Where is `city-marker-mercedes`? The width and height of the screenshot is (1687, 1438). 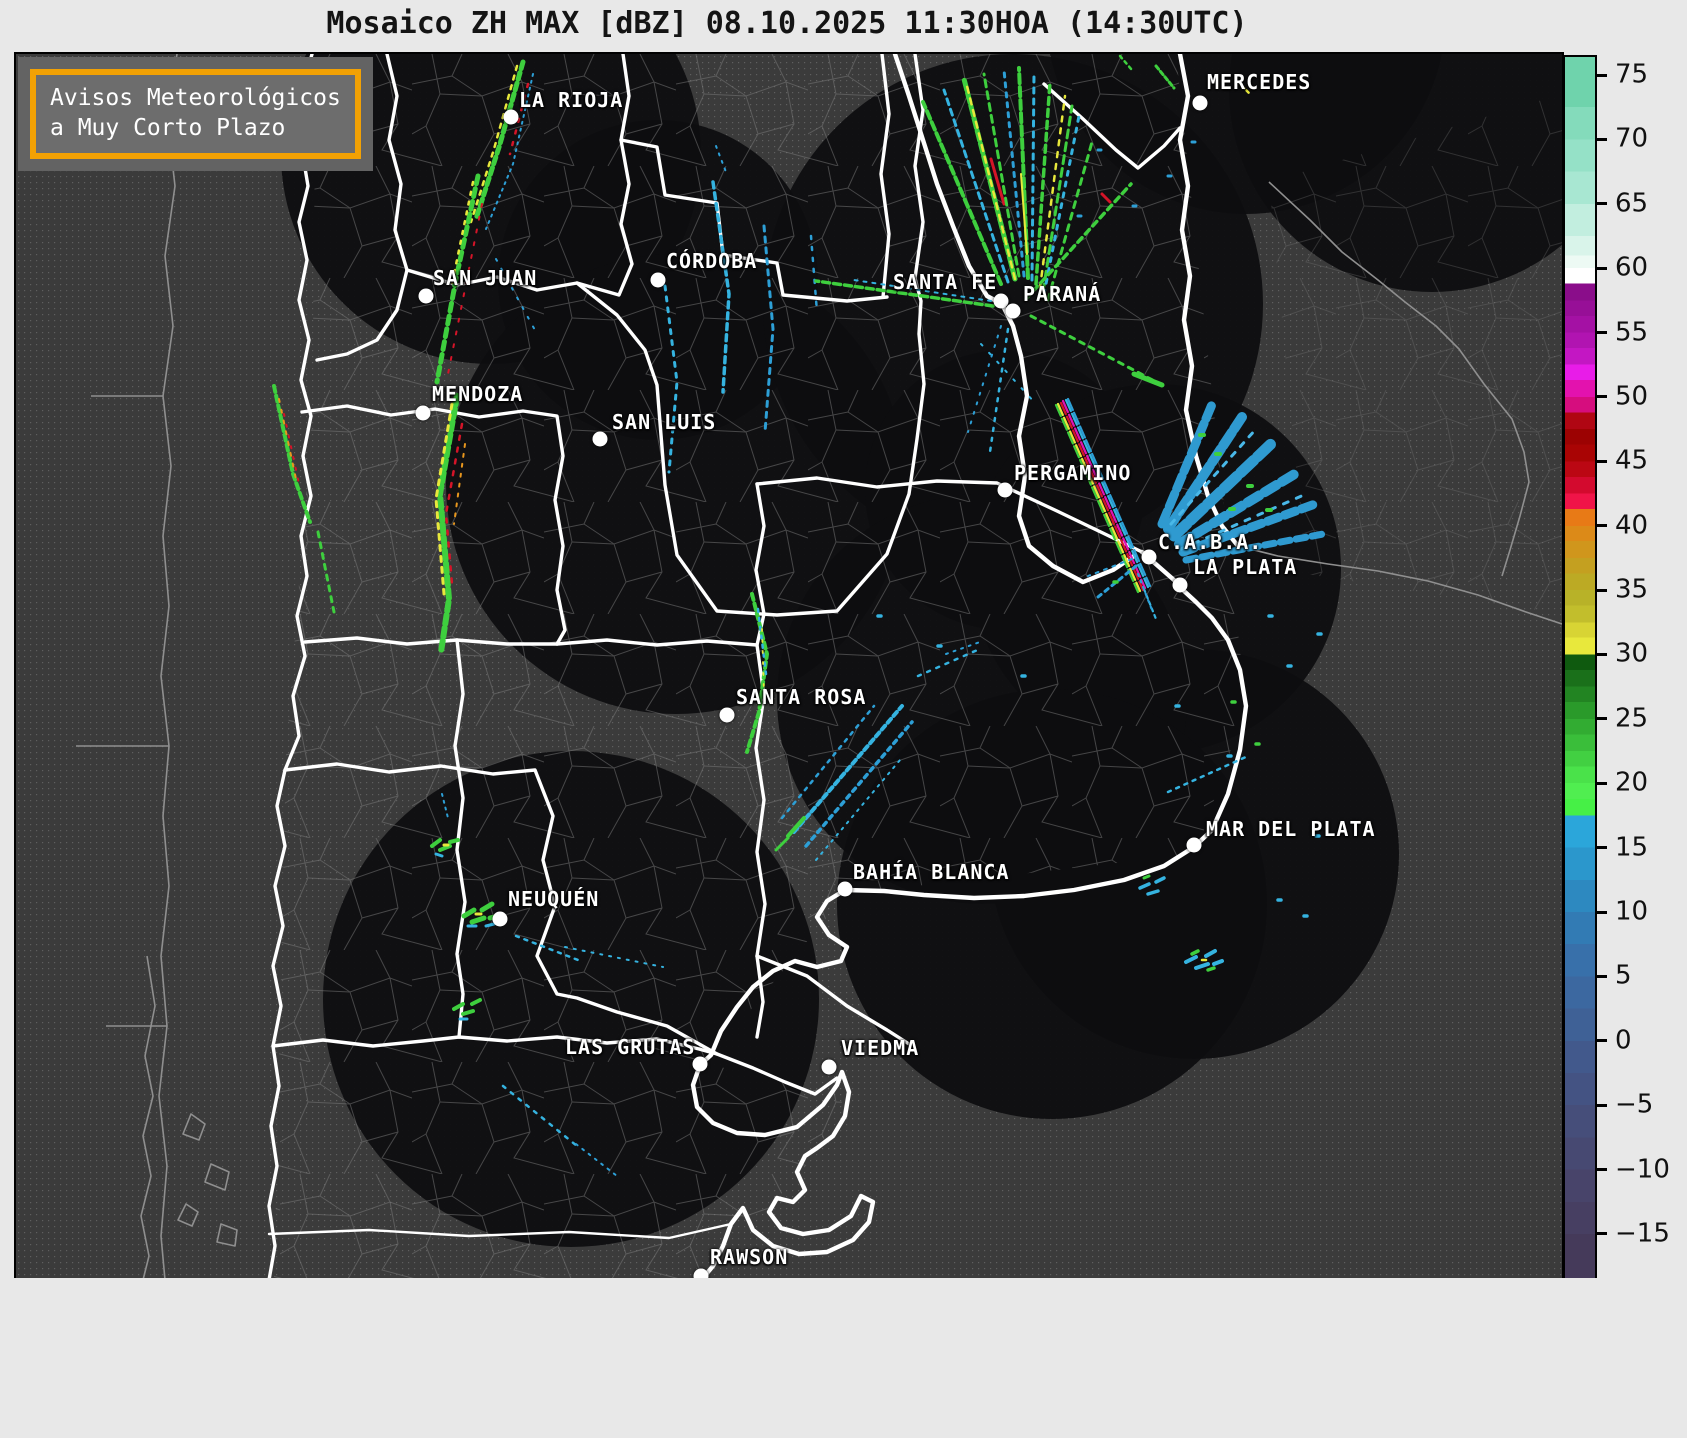 city-marker-mercedes is located at coordinates (1200, 103).